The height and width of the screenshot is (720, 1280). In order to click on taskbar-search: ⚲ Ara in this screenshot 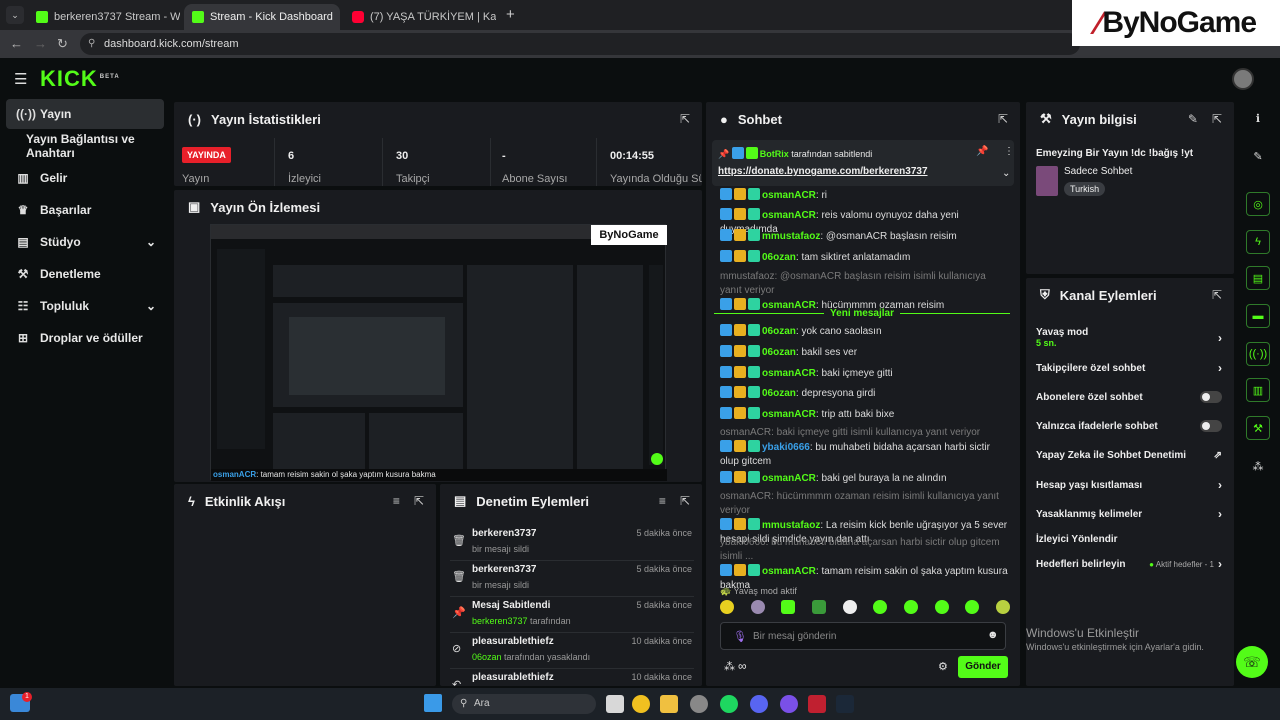, I will do `click(524, 704)`.